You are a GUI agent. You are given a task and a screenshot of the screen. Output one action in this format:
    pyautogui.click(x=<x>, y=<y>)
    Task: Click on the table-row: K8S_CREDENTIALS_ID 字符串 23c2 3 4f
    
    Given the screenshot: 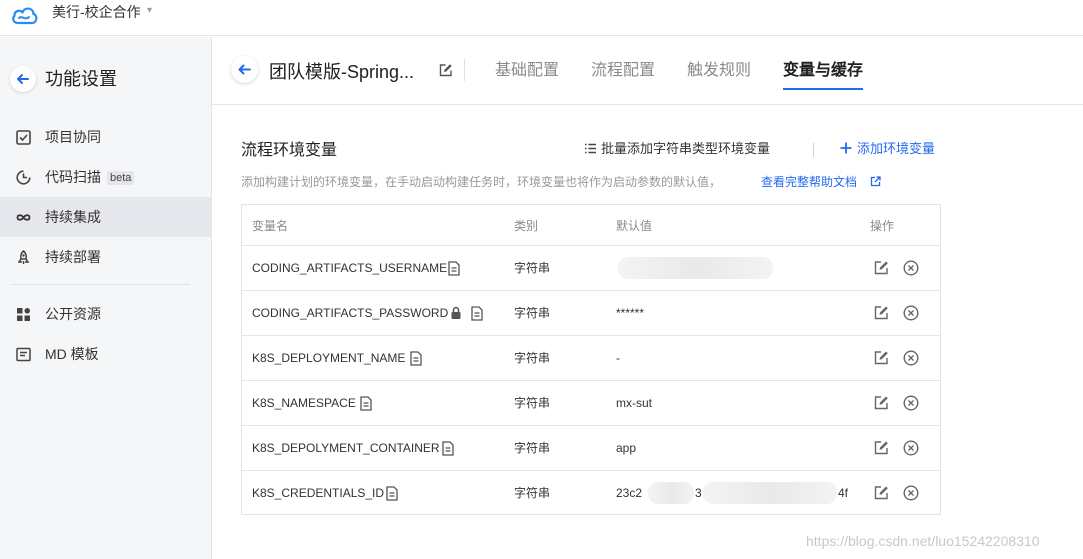 What is the action you would take?
    pyautogui.click(x=591, y=492)
    